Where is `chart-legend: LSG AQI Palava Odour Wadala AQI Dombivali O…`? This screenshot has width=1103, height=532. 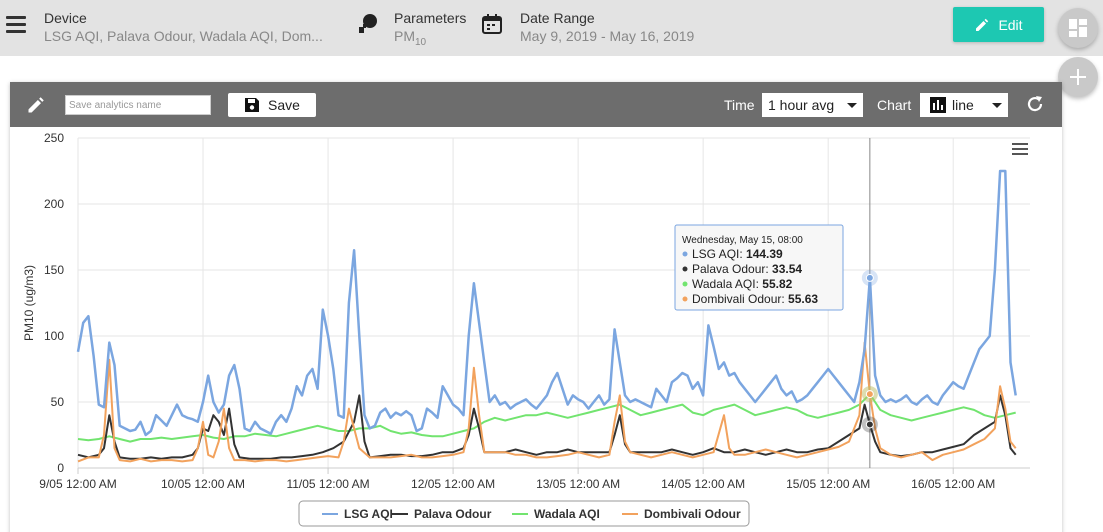 chart-legend: LSG AQI Palava Odour Wadala AQI Dombivali O… is located at coordinates (524, 513).